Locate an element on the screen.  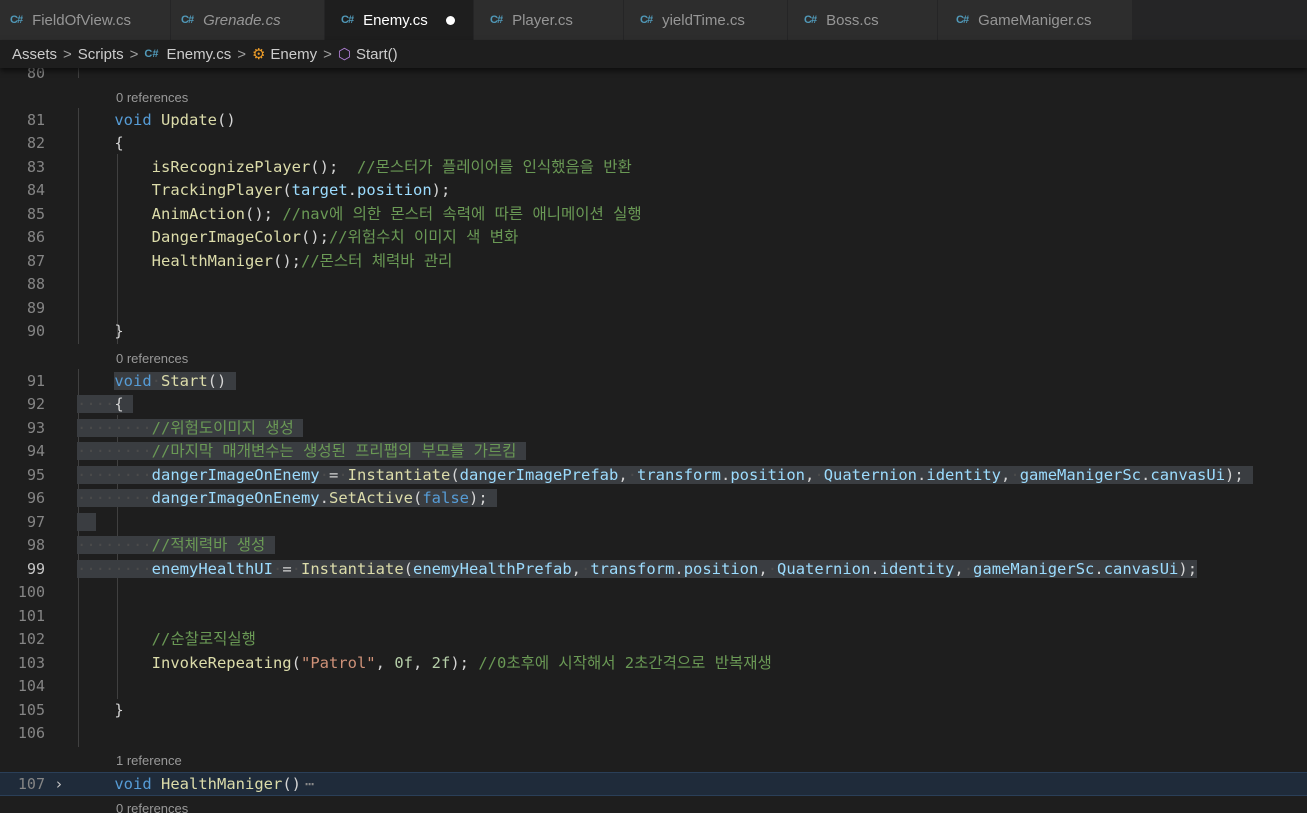
code-line: 97 is located at coordinates (653, 523).